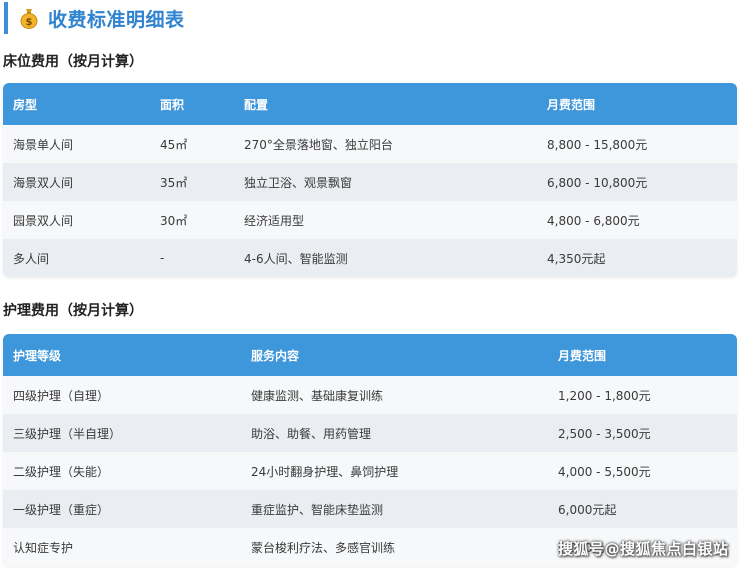 The width and height of the screenshot is (740, 568). I want to click on table-row: 一级护理（重症） 重症监护、智能床垫监测 6,000元起, so click(370, 509).